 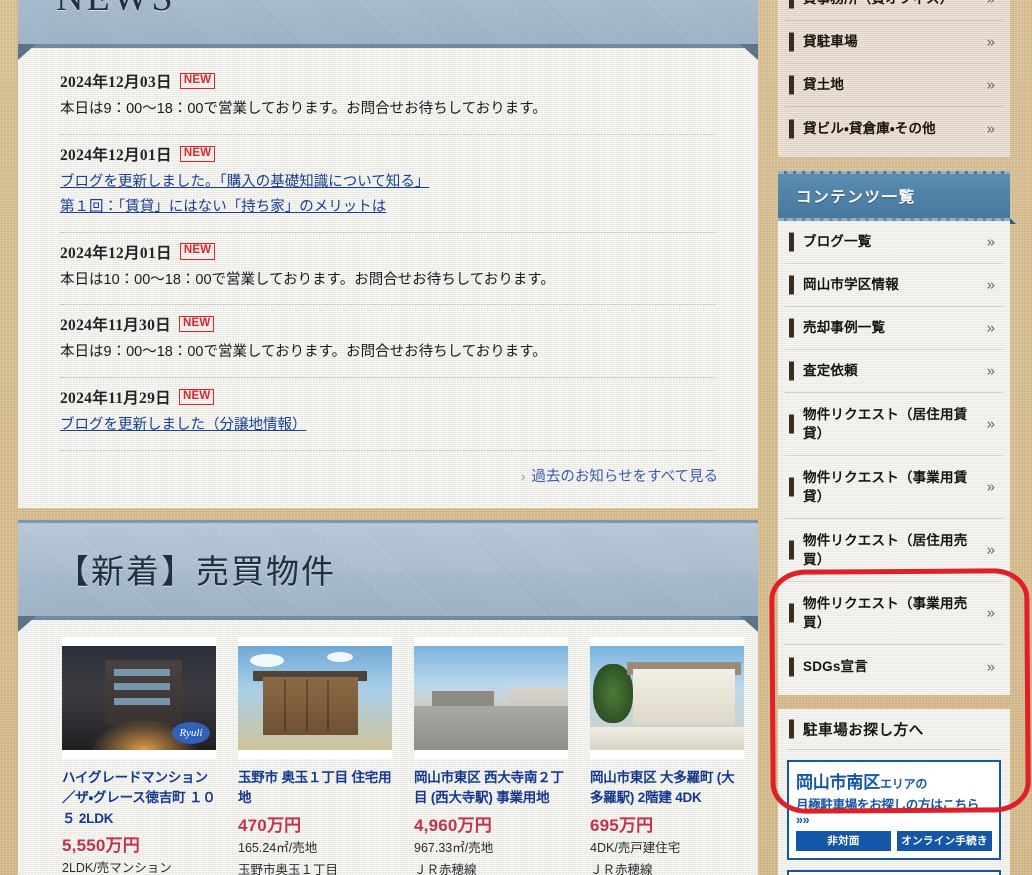 I want to click on listings-section-header: 【新着】売買物件, so click(x=388, y=575).